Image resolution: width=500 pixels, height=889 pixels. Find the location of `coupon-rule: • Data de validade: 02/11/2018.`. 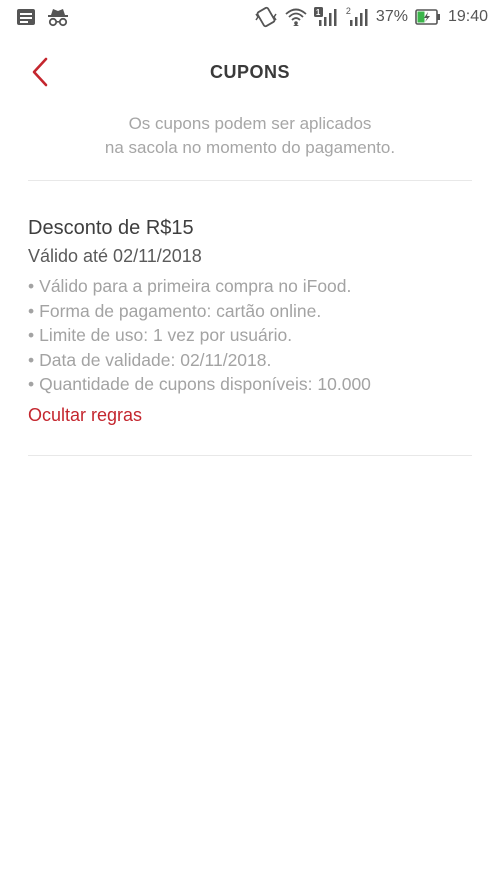

coupon-rule: • Data de validade: 02/11/2018. is located at coordinates (150, 359).